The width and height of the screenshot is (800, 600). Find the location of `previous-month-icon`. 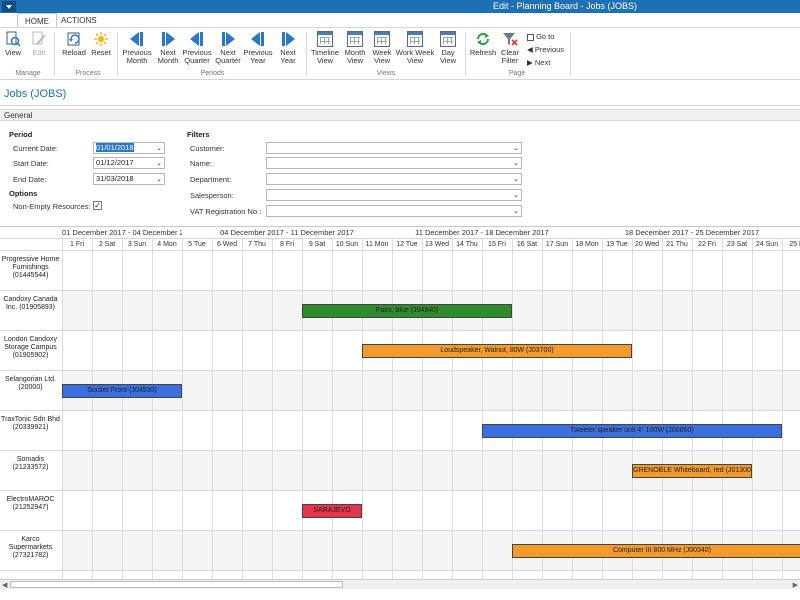

previous-month-icon is located at coordinates (137, 39).